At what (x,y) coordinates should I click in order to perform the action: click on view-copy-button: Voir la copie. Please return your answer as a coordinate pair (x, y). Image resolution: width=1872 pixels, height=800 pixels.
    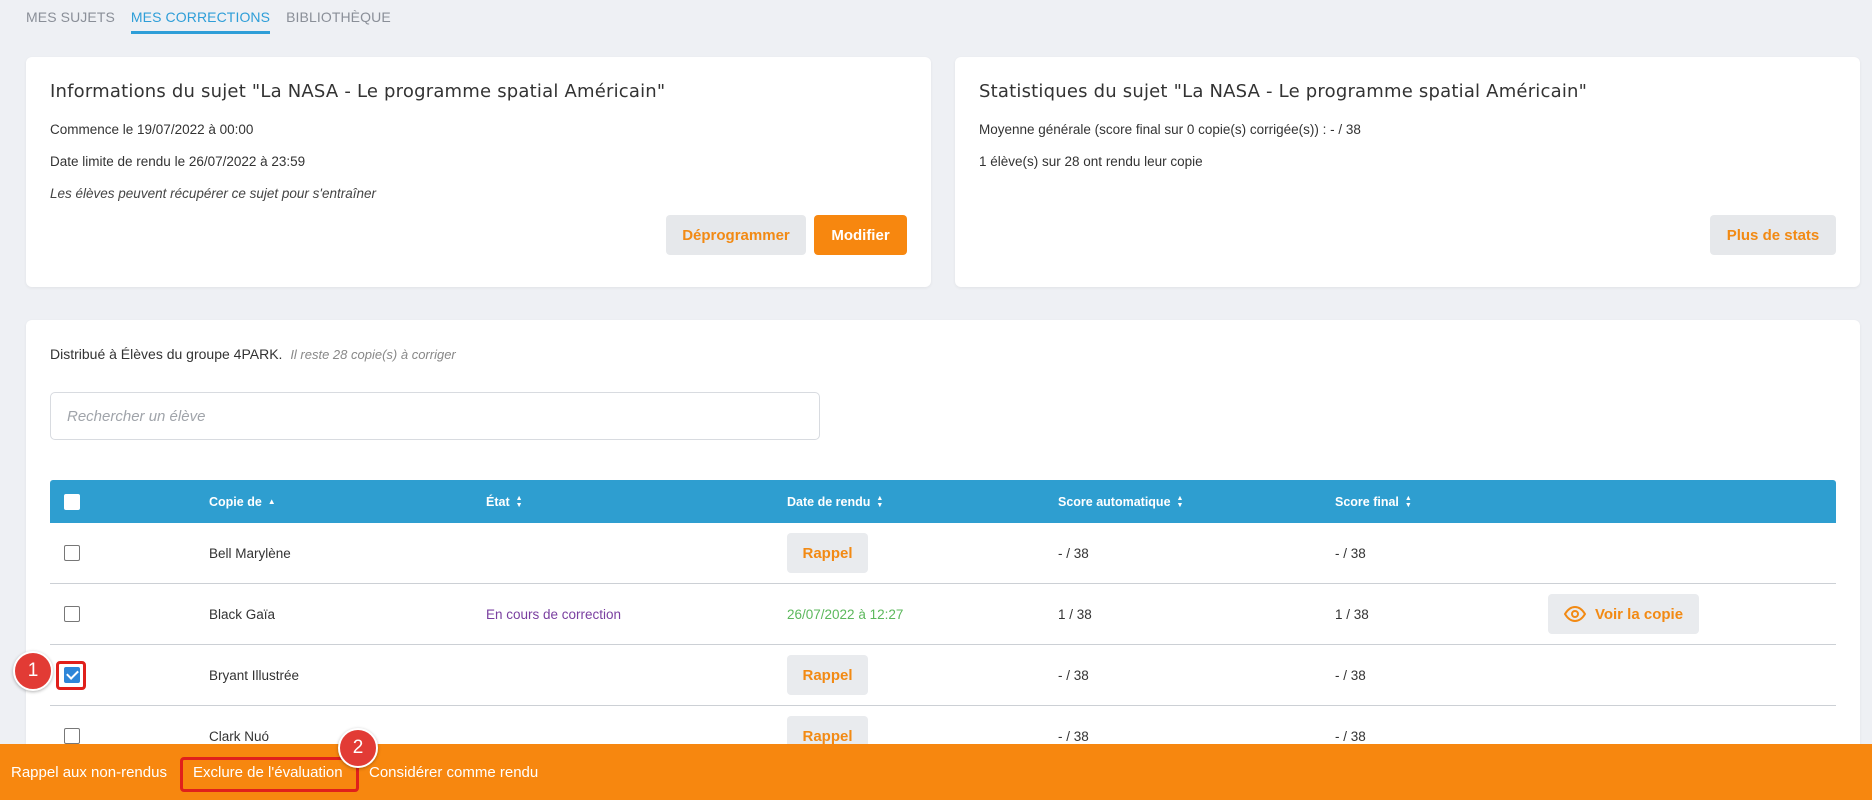
    Looking at the image, I should click on (1623, 614).